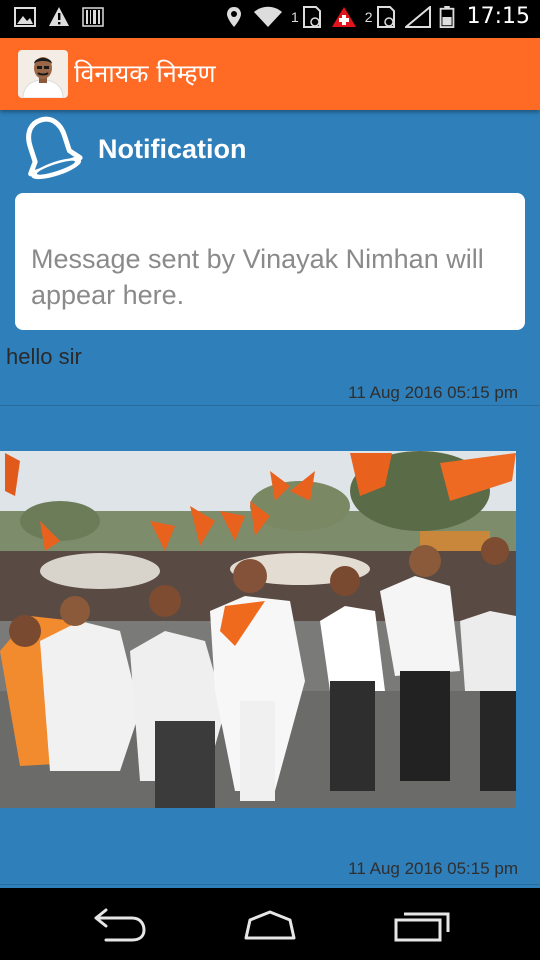  I want to click on sim1-label: 1, so click(295, 16).